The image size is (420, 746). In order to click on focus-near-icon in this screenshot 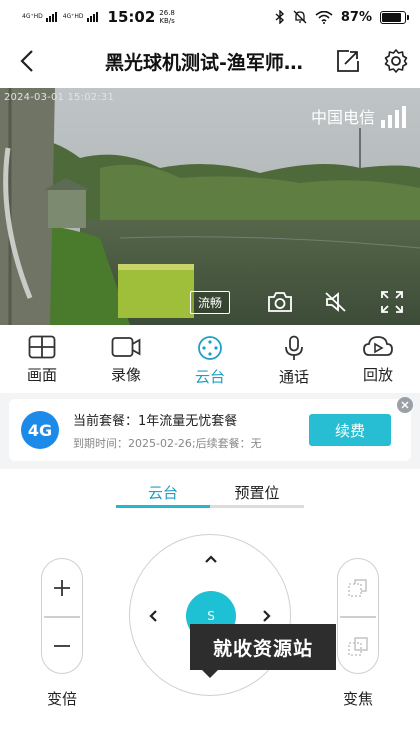, I will do `click(358, 646)`.